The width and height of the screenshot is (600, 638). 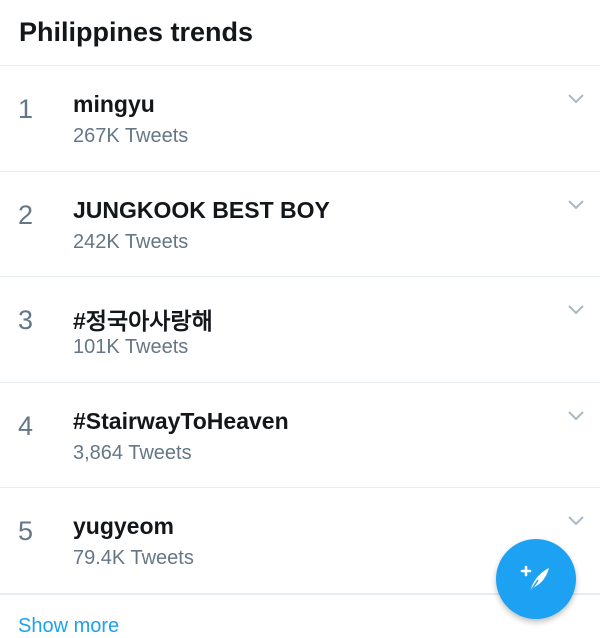 I want to click on trend-rank: 3, so click(x=26, y=320).